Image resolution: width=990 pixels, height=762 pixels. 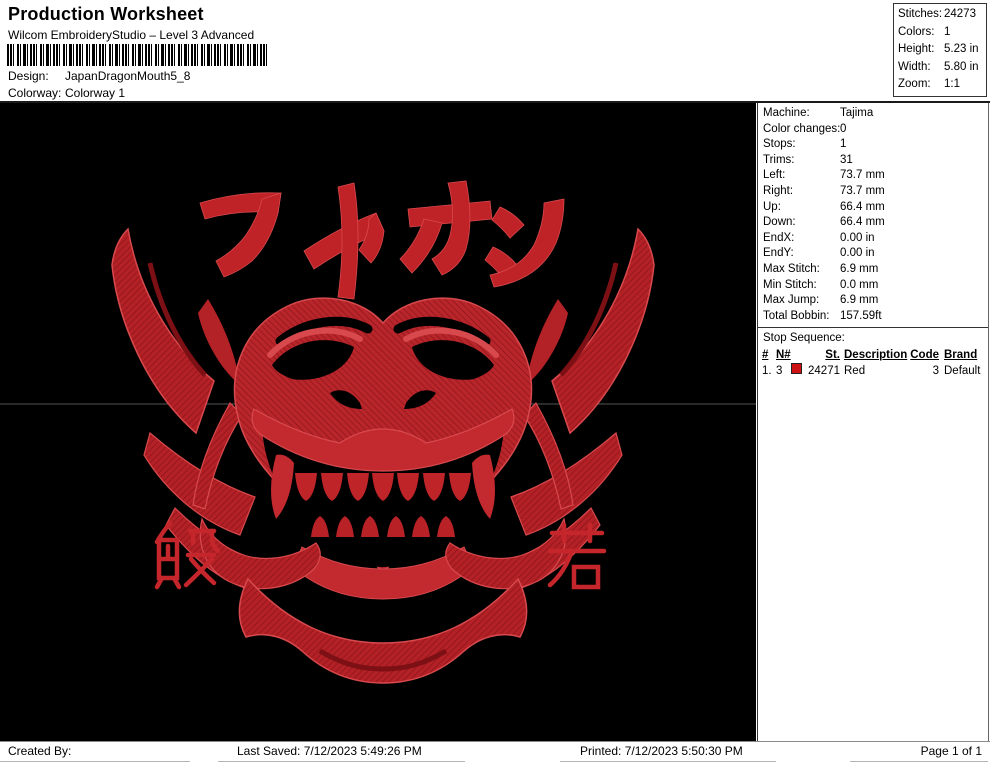 What do you see at coordinates (924, 31) in the screenshot?
I see `stat-colors: Colors: 1` at bounding box center [924, 31].